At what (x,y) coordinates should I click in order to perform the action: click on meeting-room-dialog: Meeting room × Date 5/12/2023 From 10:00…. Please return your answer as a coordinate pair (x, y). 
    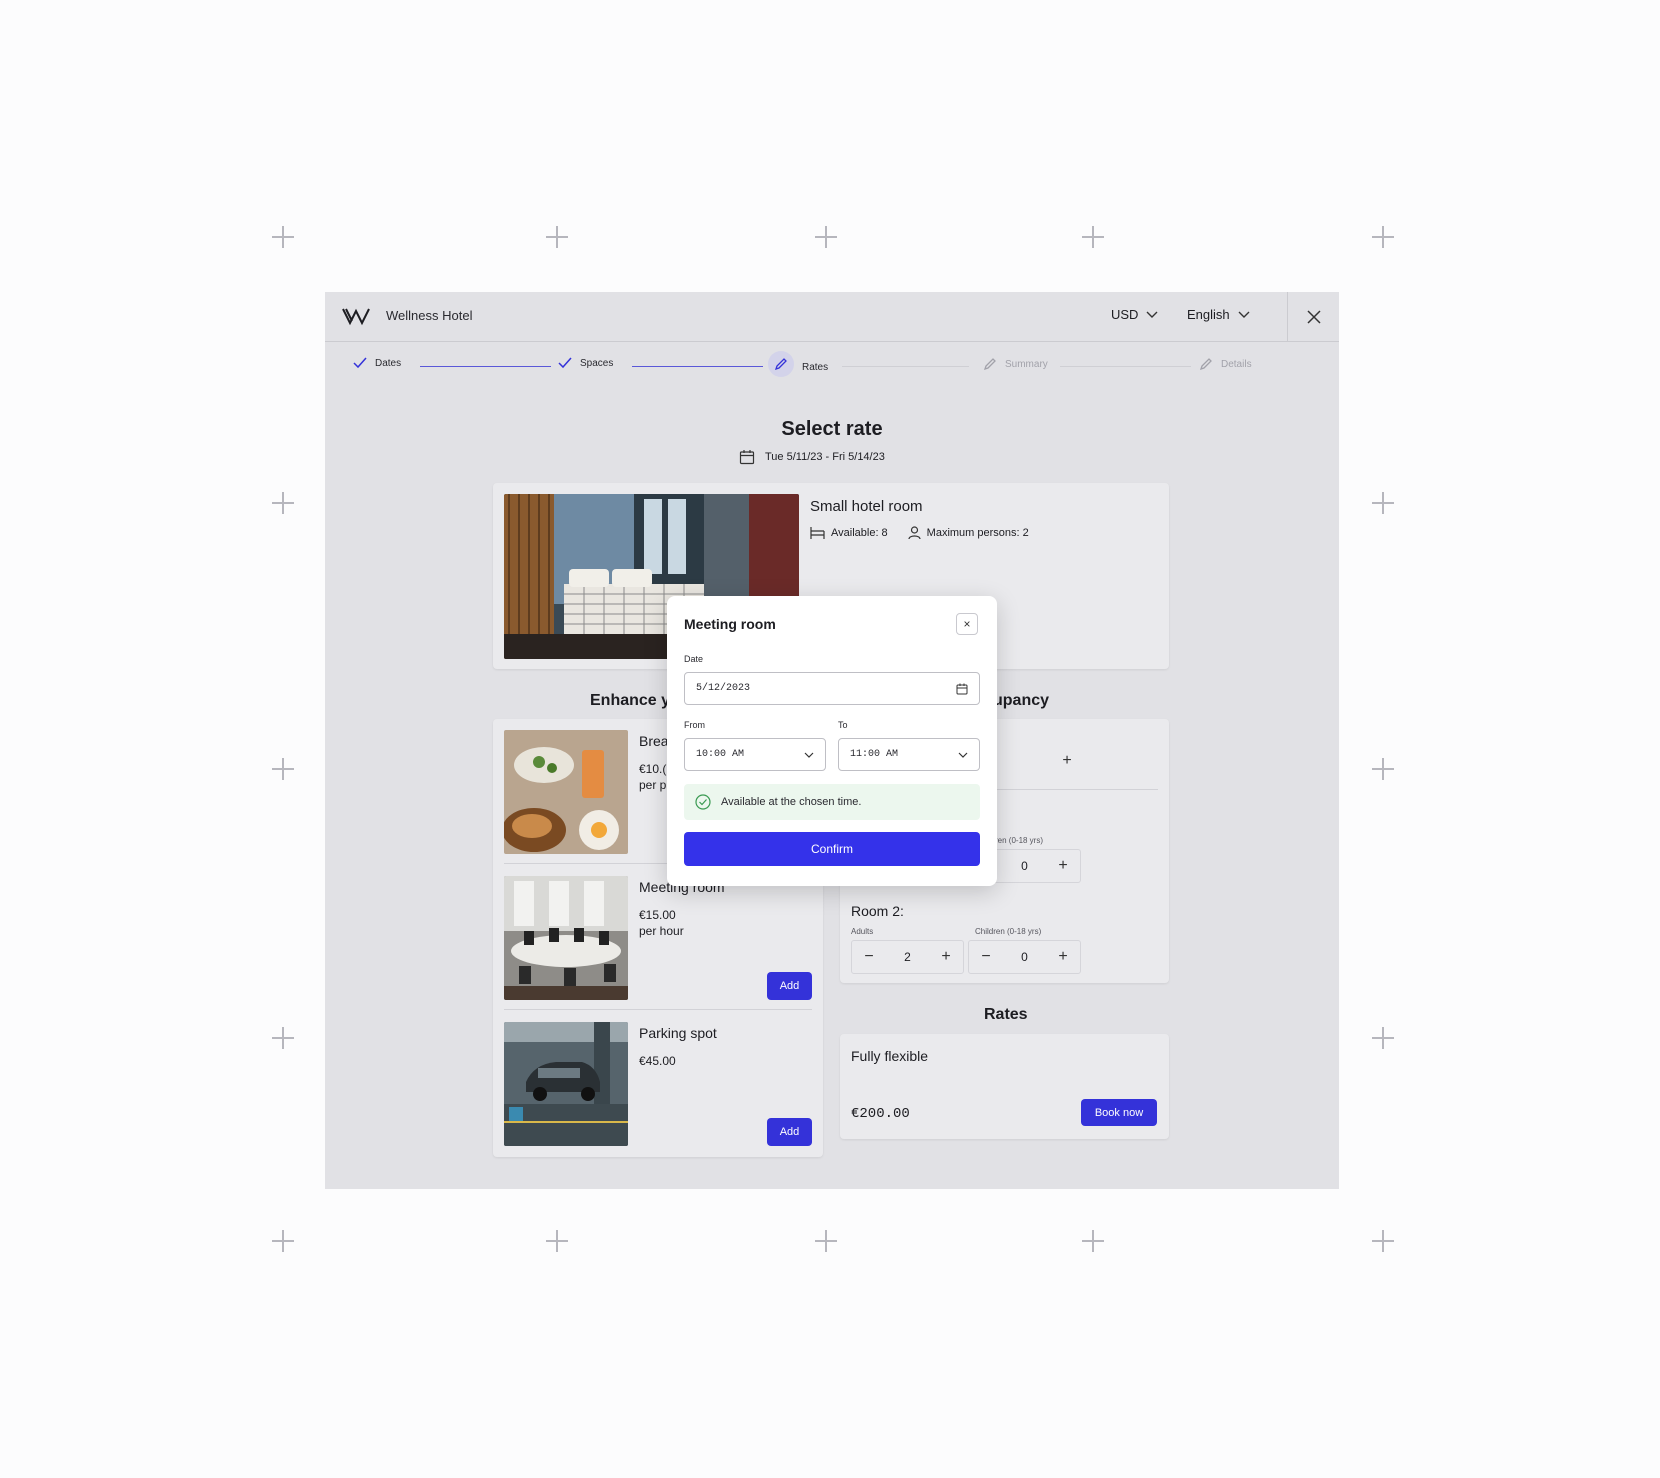
    Looking at the image, I should click on (832, 741).